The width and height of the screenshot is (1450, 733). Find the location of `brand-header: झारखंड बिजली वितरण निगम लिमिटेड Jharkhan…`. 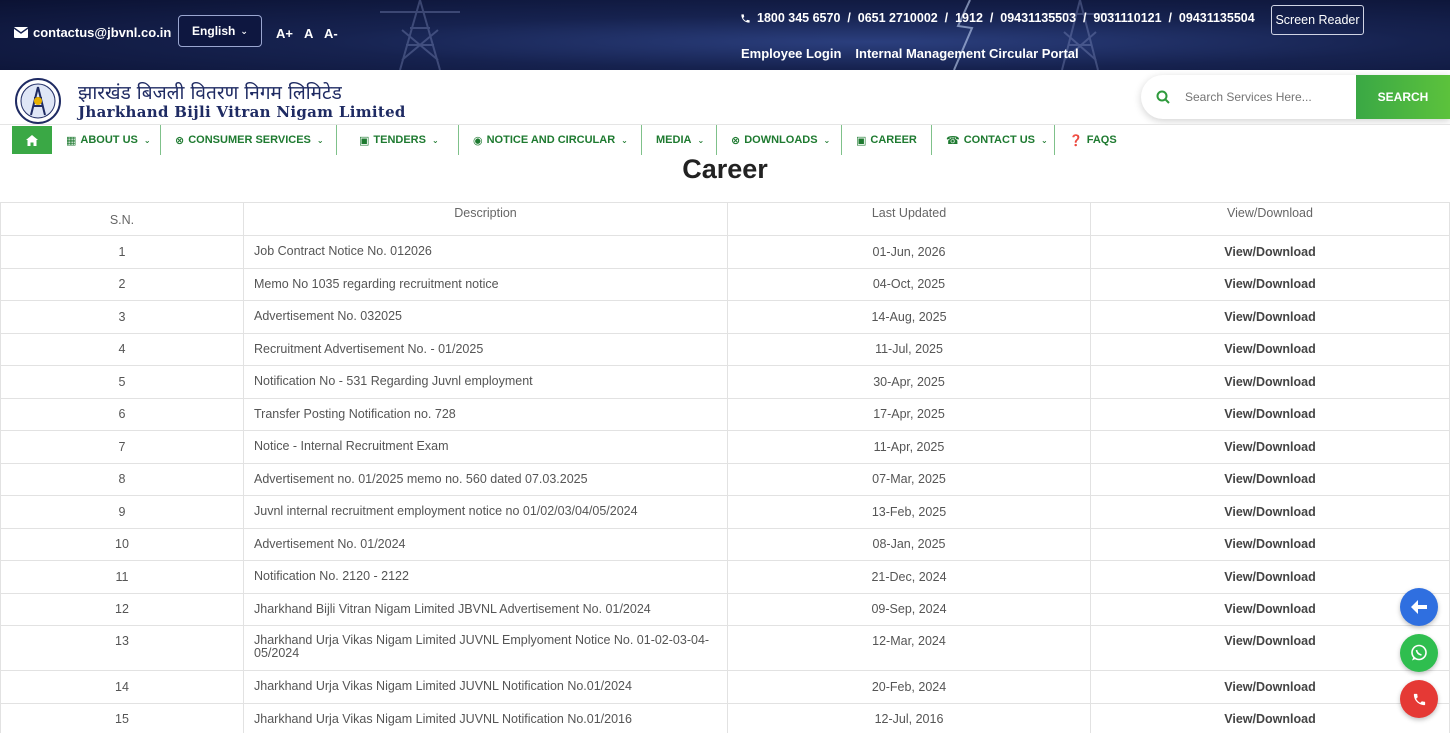

brand-header: झारखंड बिजली वितरण निगम लिमिटेड Jharkhan… is located at coordinates (725, 97).